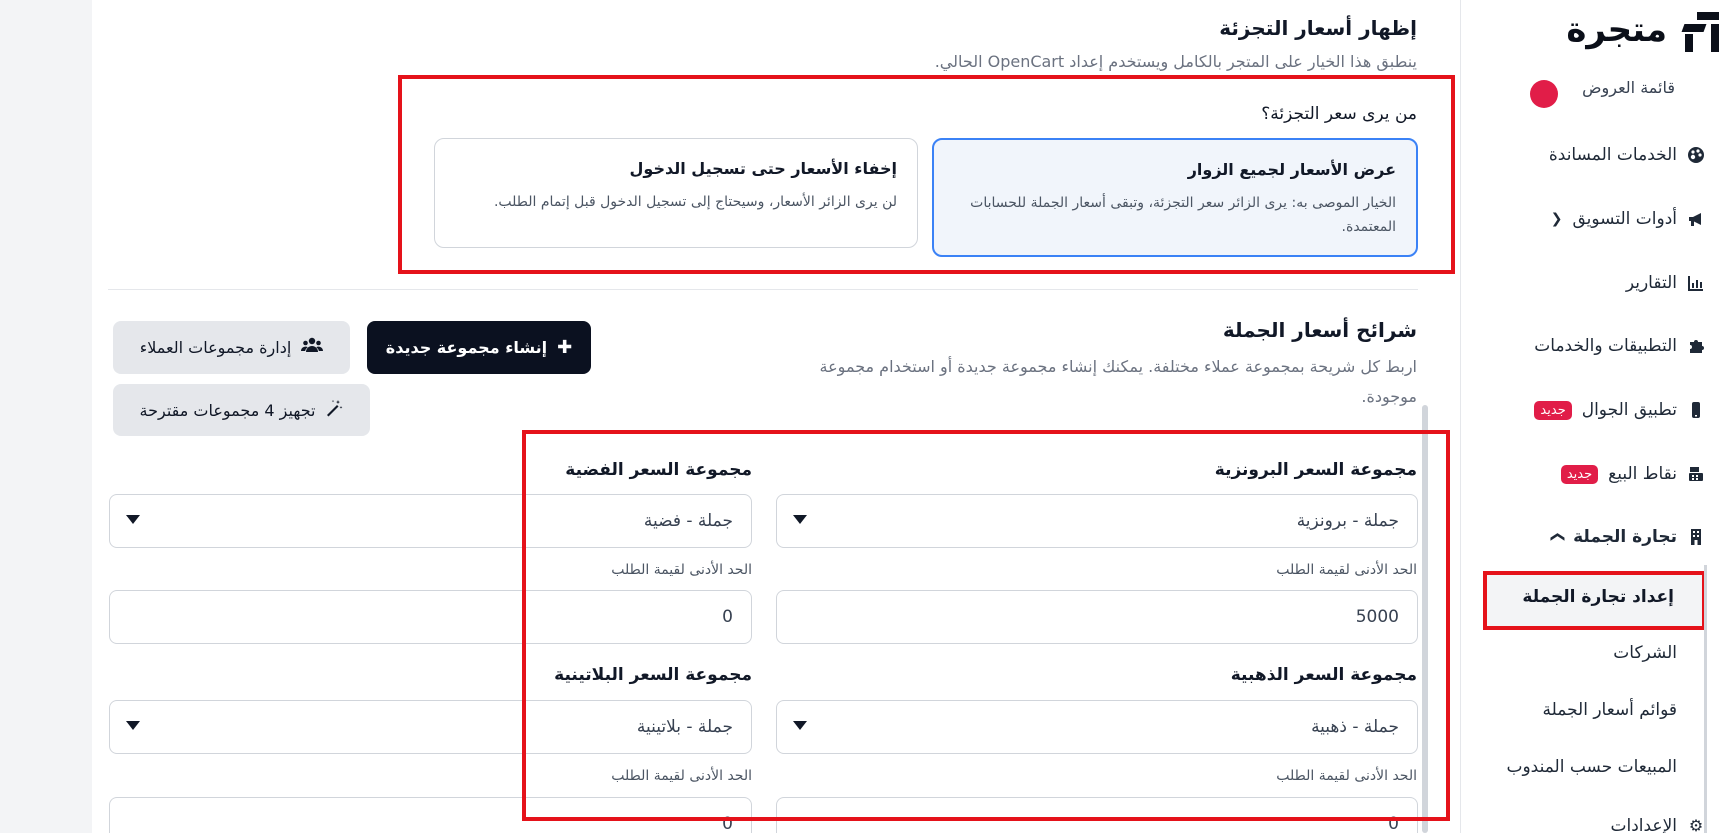 Image resolution: width=1729 pixels, height=833 pixels. I want to click on plus-icon: ✚, so click(565, 347).